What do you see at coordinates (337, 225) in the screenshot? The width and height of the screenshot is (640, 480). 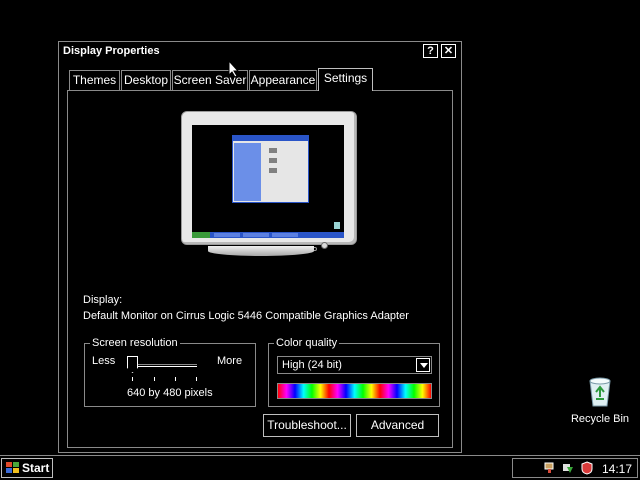 I see `mini-recycle-icon` at bounding box center [337, 225].